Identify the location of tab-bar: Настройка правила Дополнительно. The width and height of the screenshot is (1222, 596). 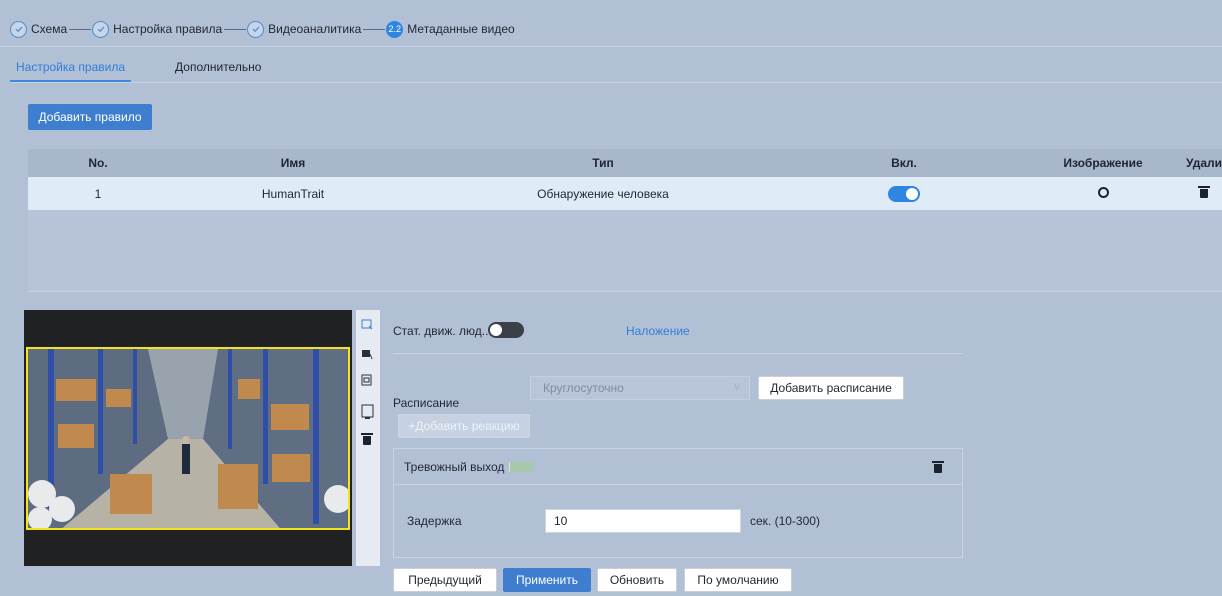
(157, 71).